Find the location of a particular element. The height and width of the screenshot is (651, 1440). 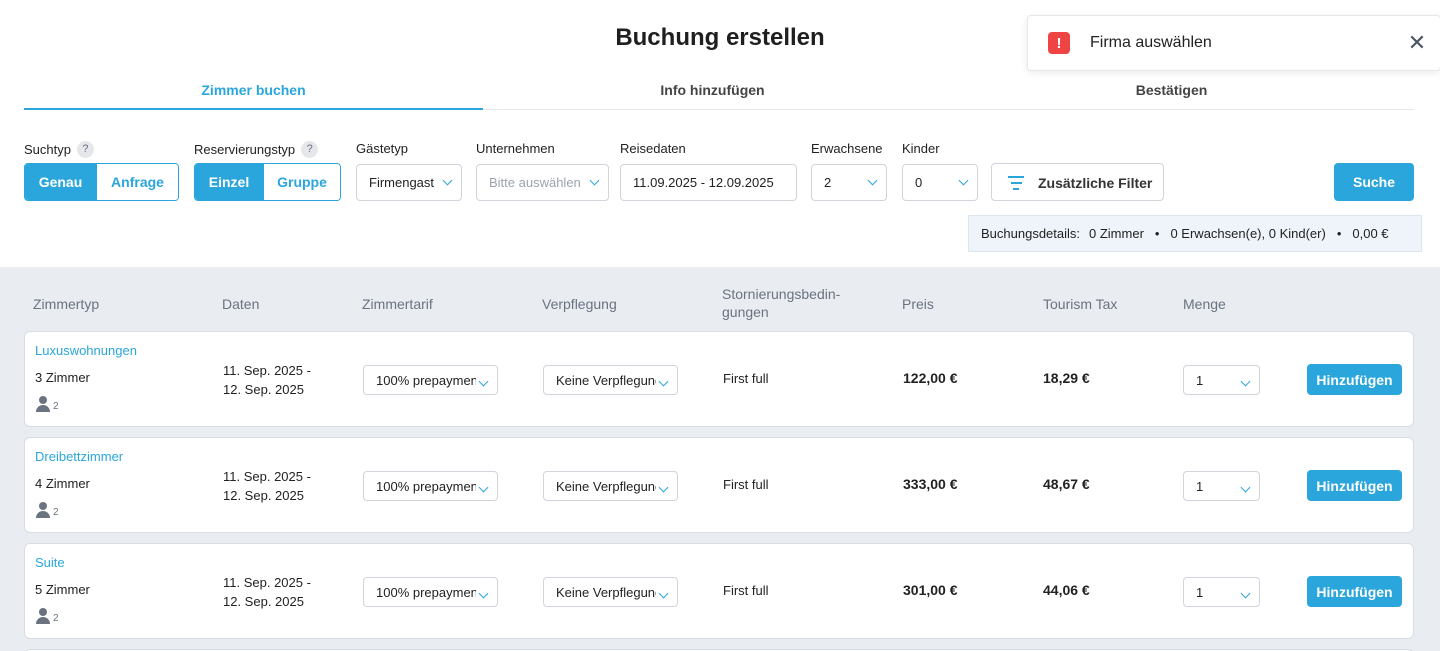

header-cancellation: Stornierungsbedin- gungen is located at coordinates (781, 303).